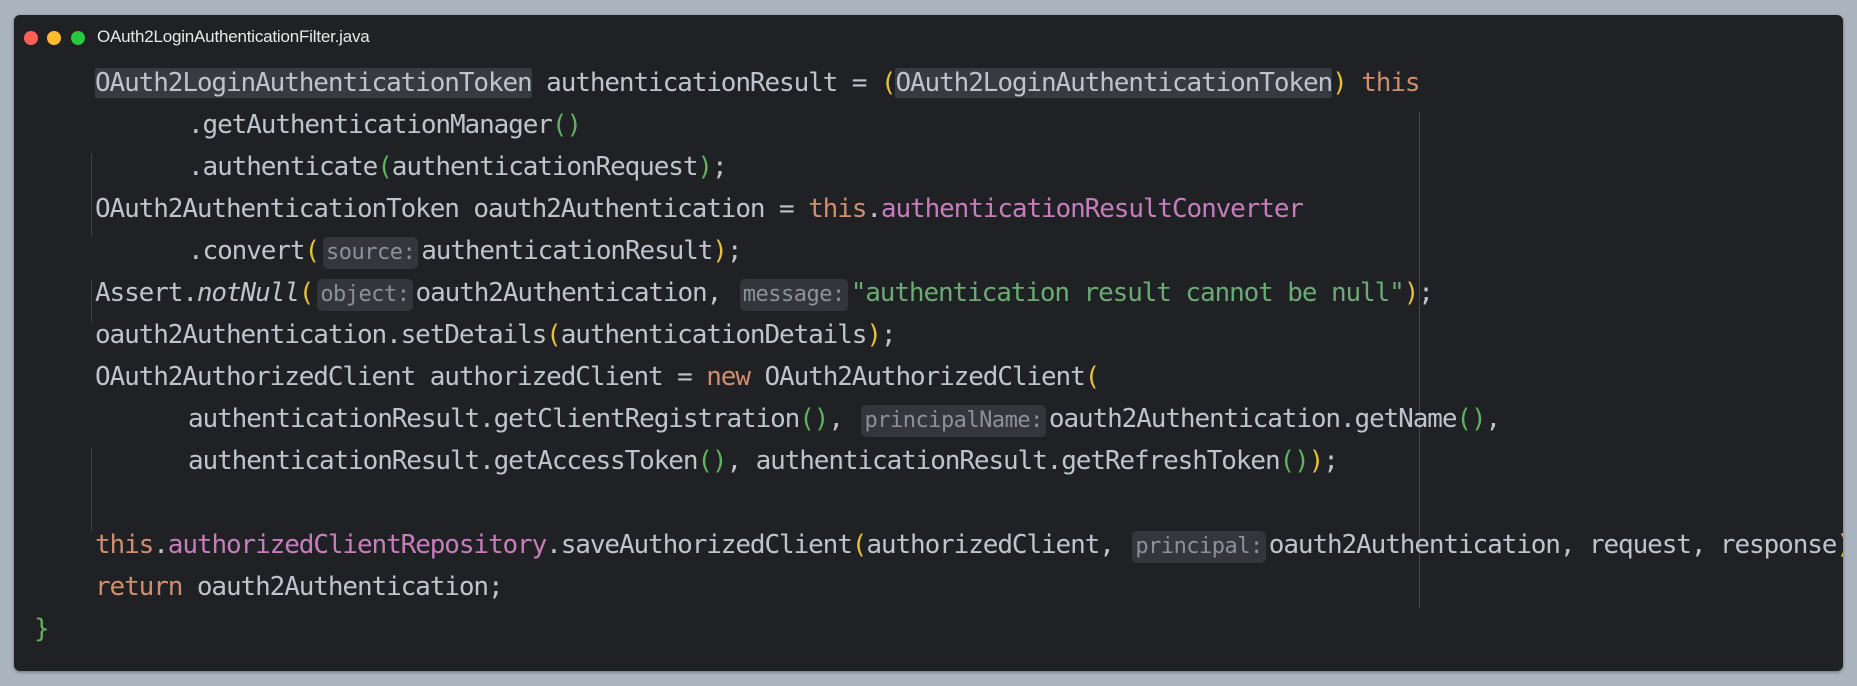 Image resolution: width=1857 pixels, height=686 pixels. I want to click on static-method: notNull, so click(248, 293).